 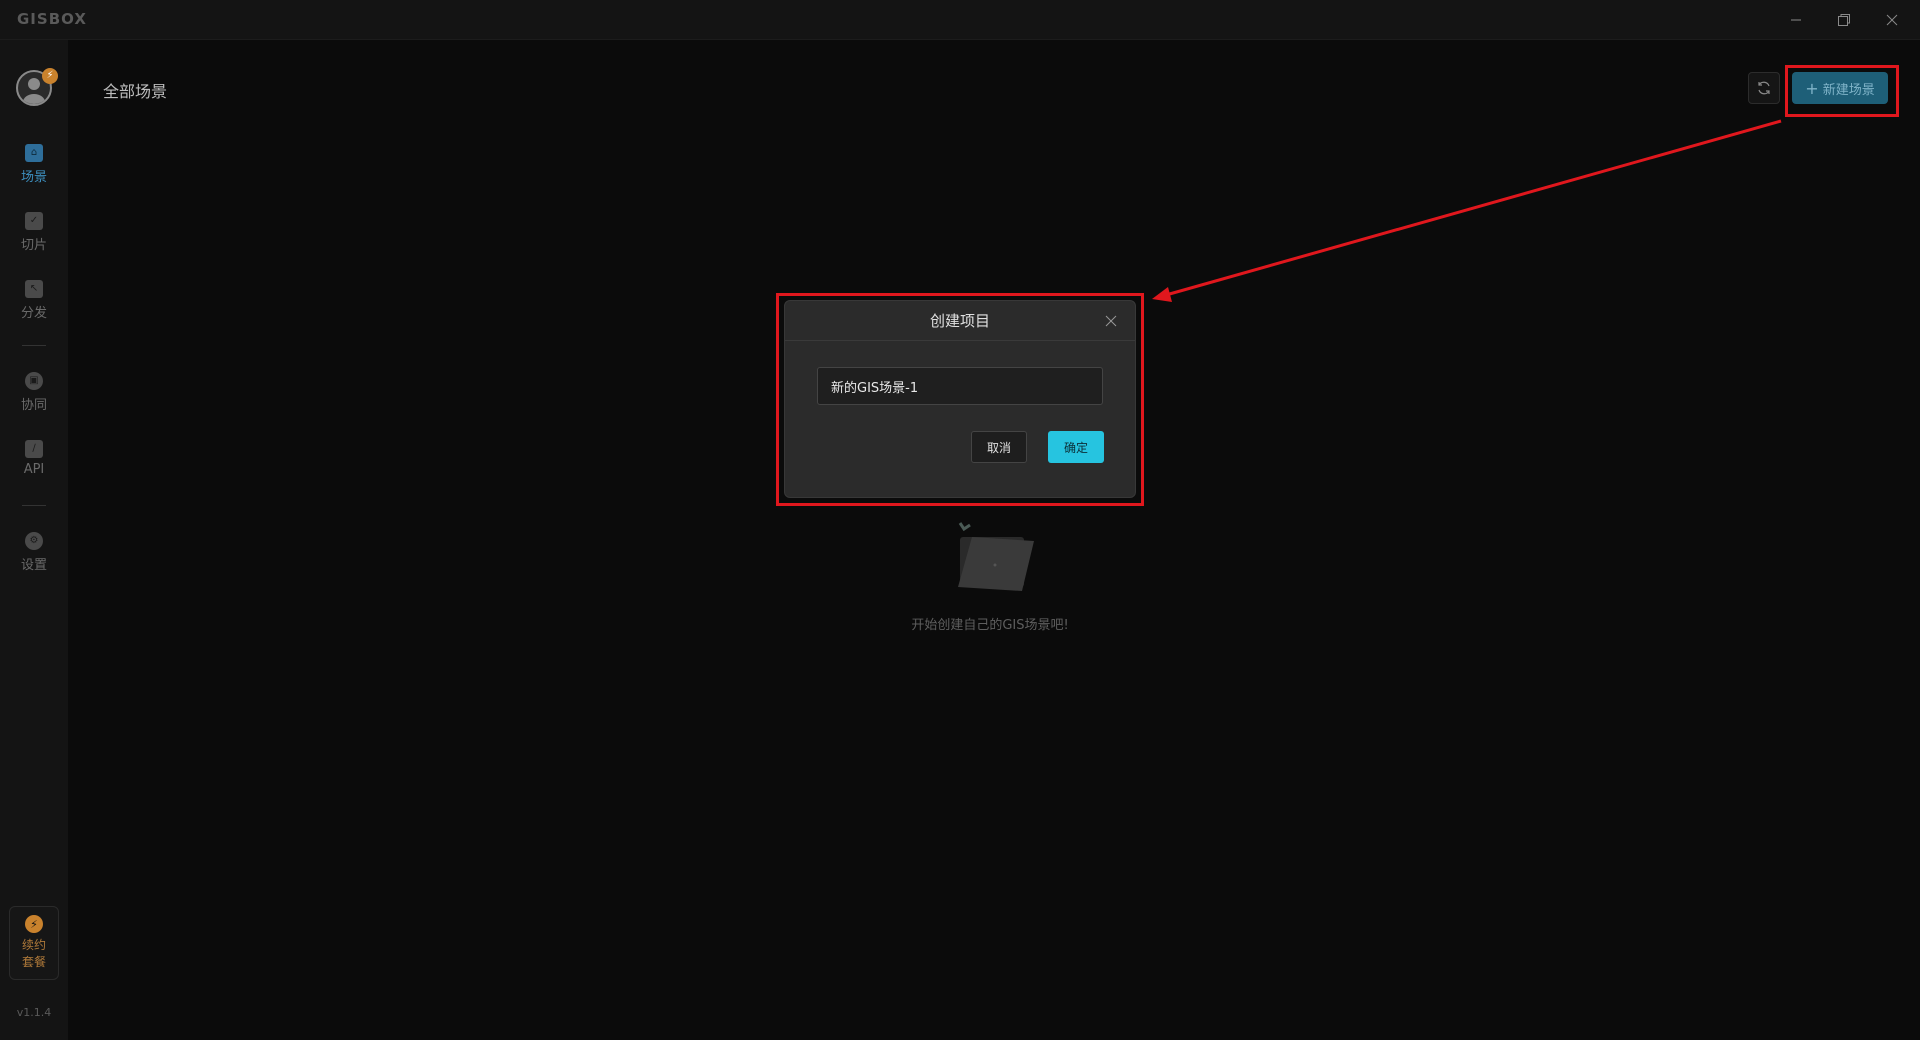 What do you see at coordinates (34, 302) in the screenshot?
I see `sidebar-item-distribute: ↖ 分发` at bounding box center [34, 302].